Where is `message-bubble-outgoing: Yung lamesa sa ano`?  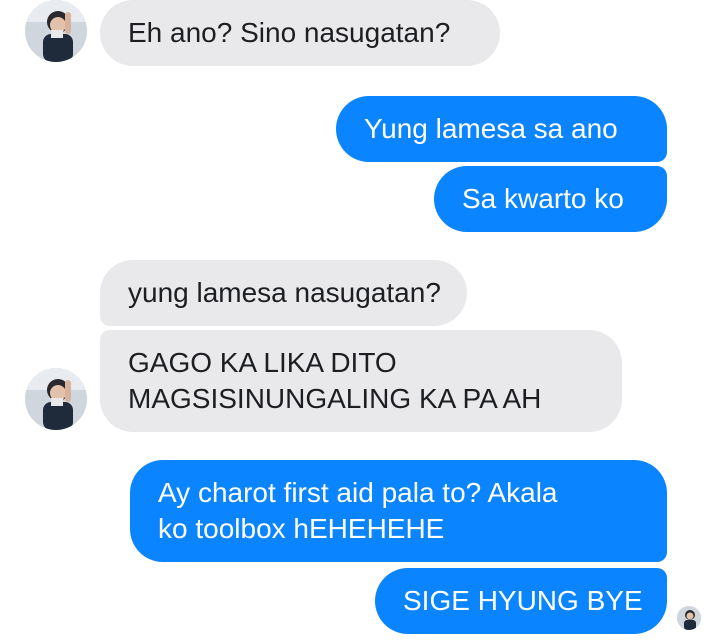 message-bubble-outgoing: Yung lamesa sa ano is located at coordinates (501, 129).